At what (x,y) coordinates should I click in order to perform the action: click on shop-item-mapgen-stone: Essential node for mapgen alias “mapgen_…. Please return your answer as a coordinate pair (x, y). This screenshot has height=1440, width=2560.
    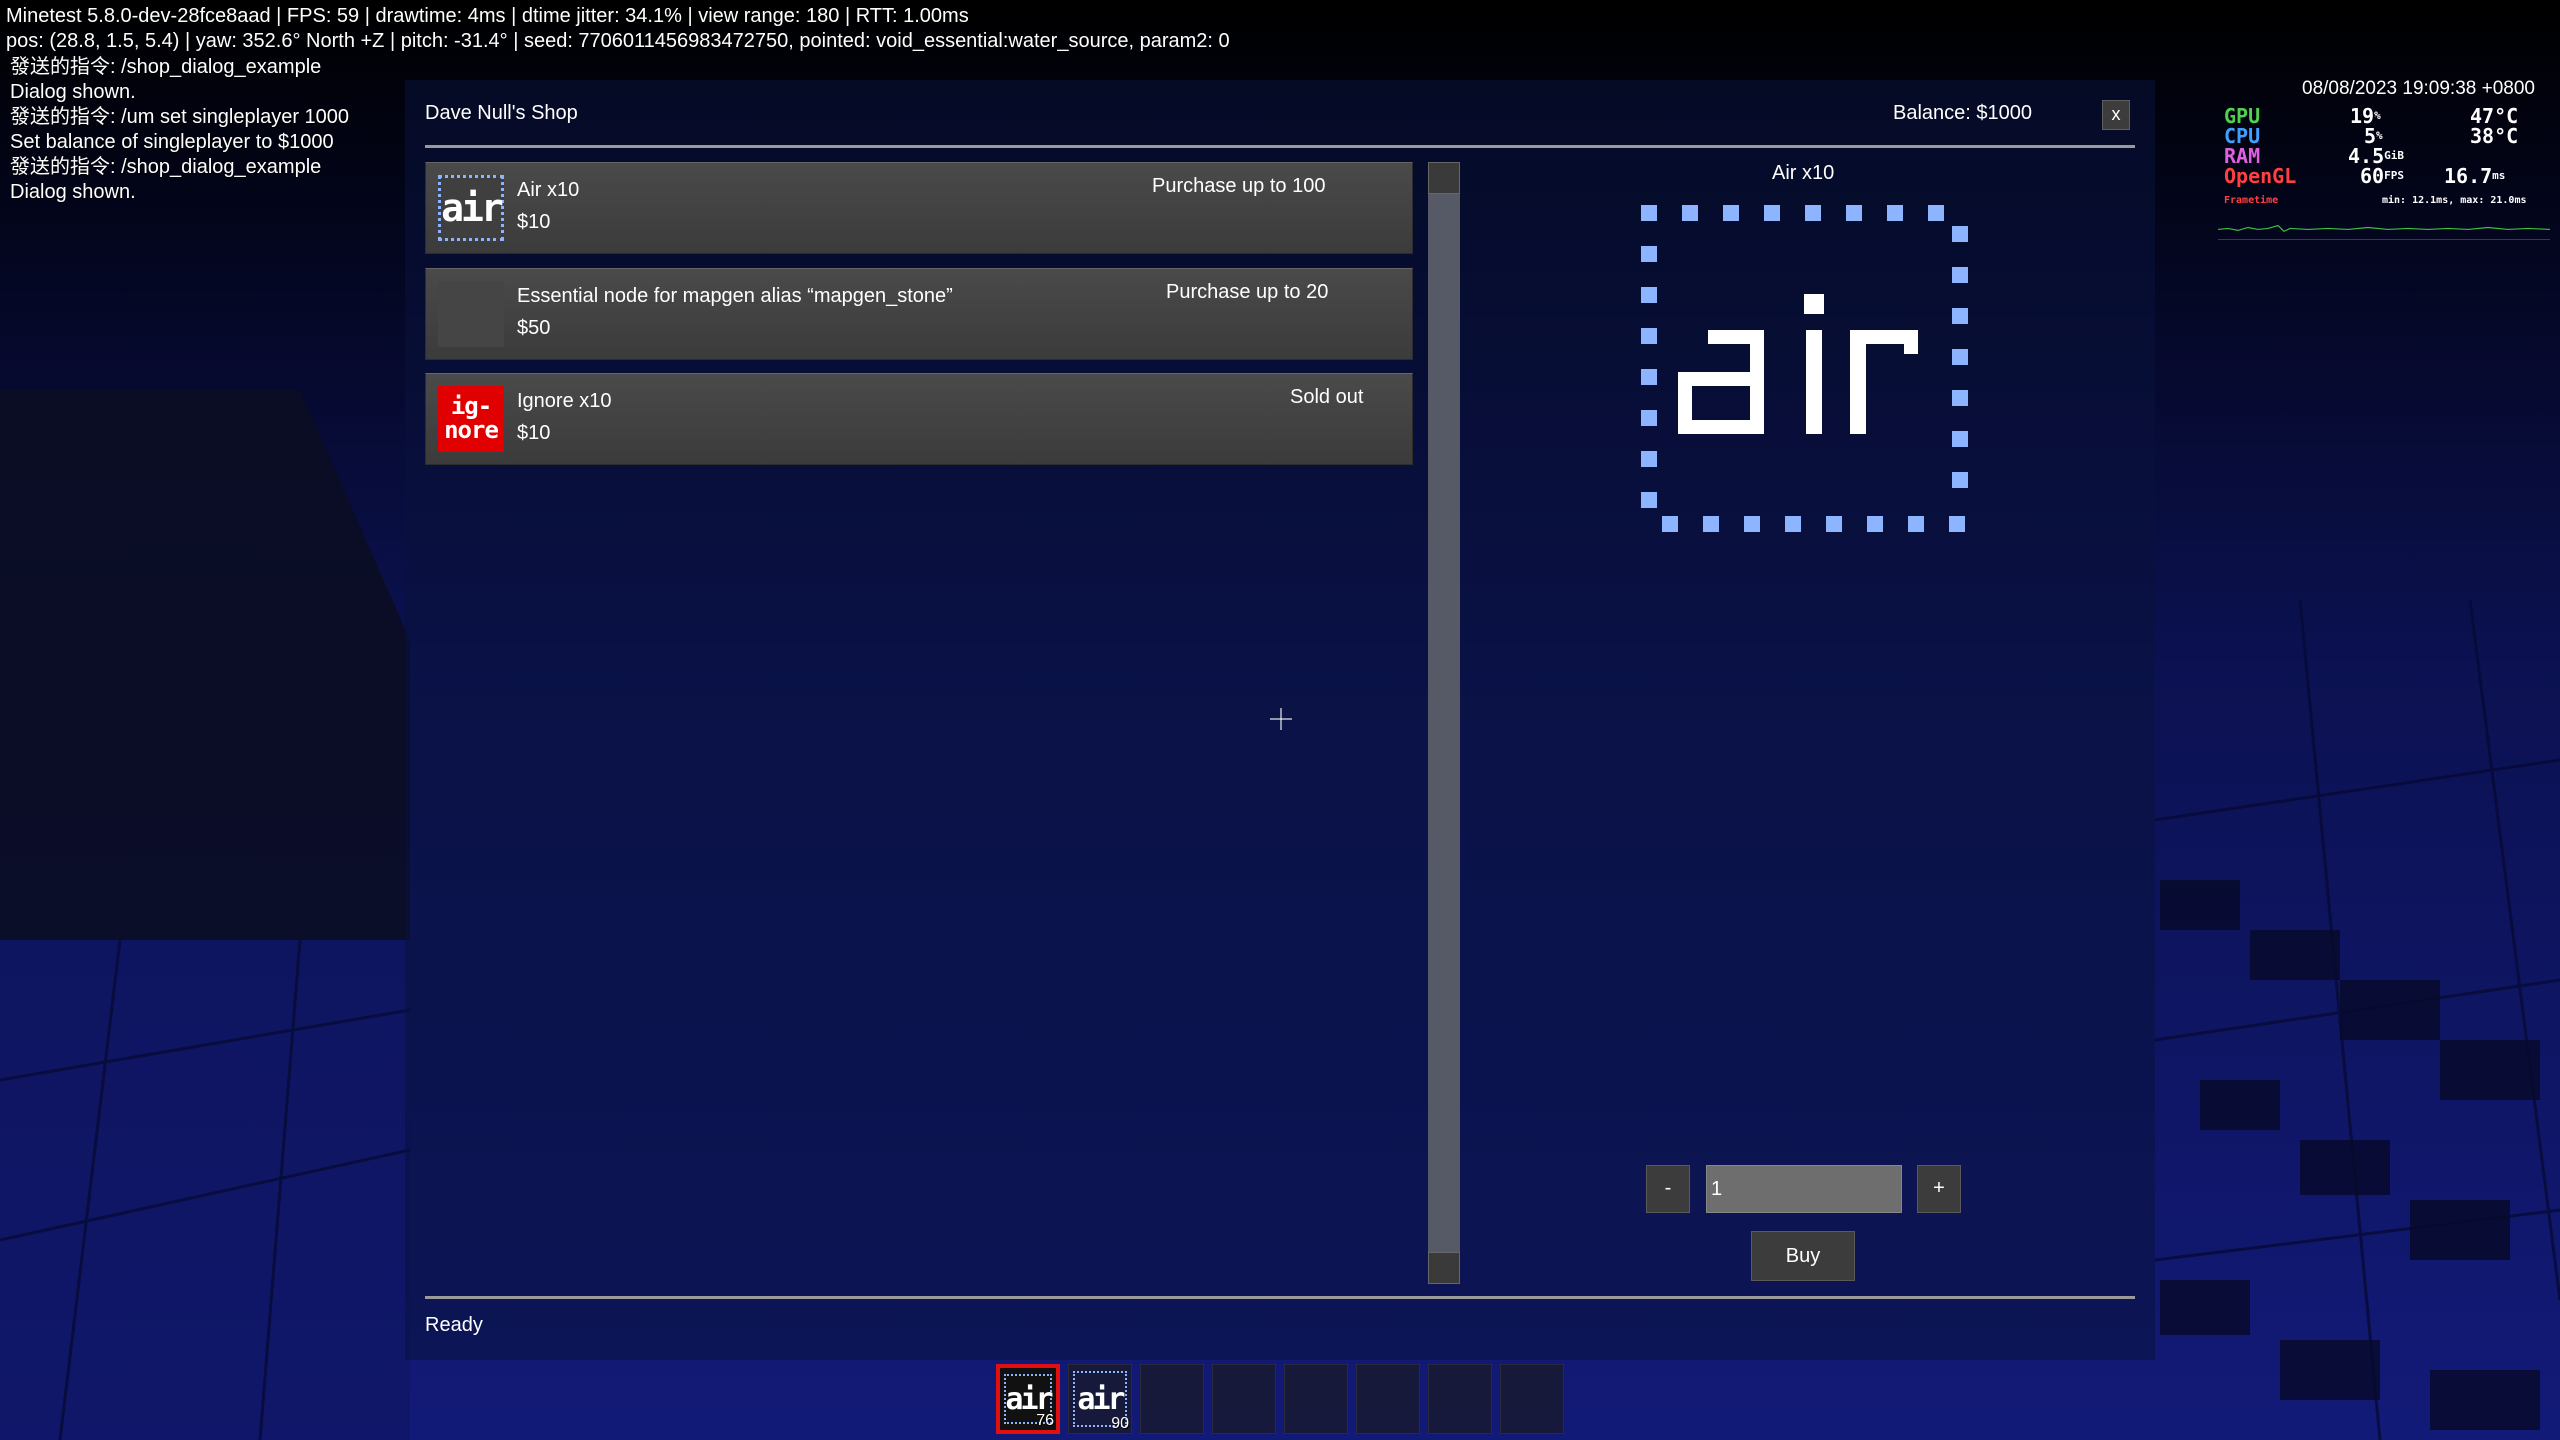
    Looking at the image, I should click on (919, 314).